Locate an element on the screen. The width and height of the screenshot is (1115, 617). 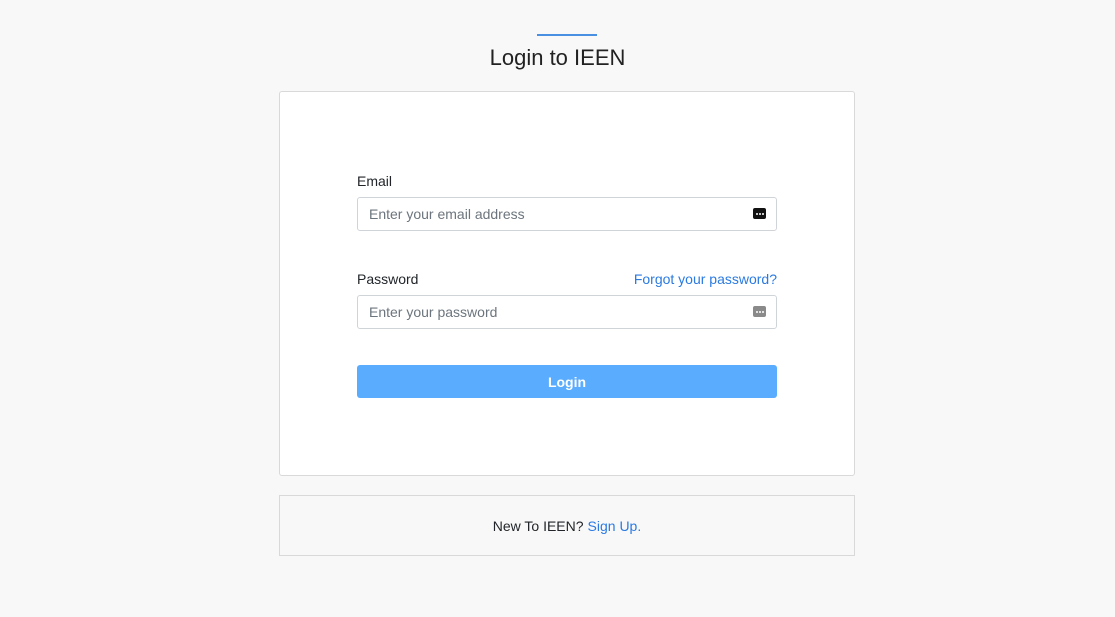
signup-prompt-box: New To IEEN? Sign Up. is located at coordinates (567, 525).